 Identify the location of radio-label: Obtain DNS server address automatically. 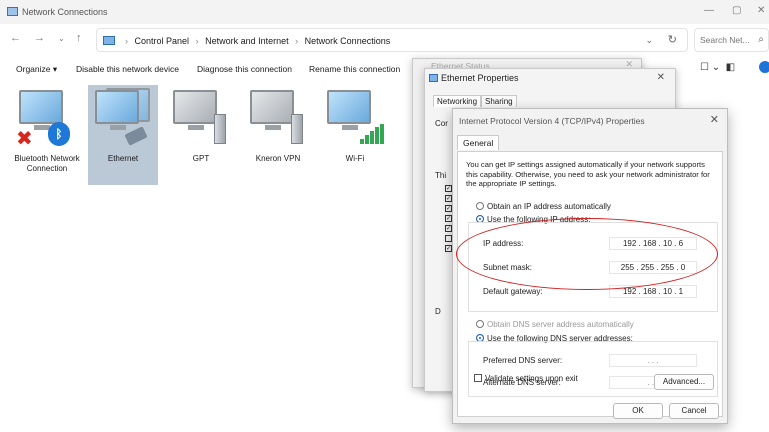
(560, 324).